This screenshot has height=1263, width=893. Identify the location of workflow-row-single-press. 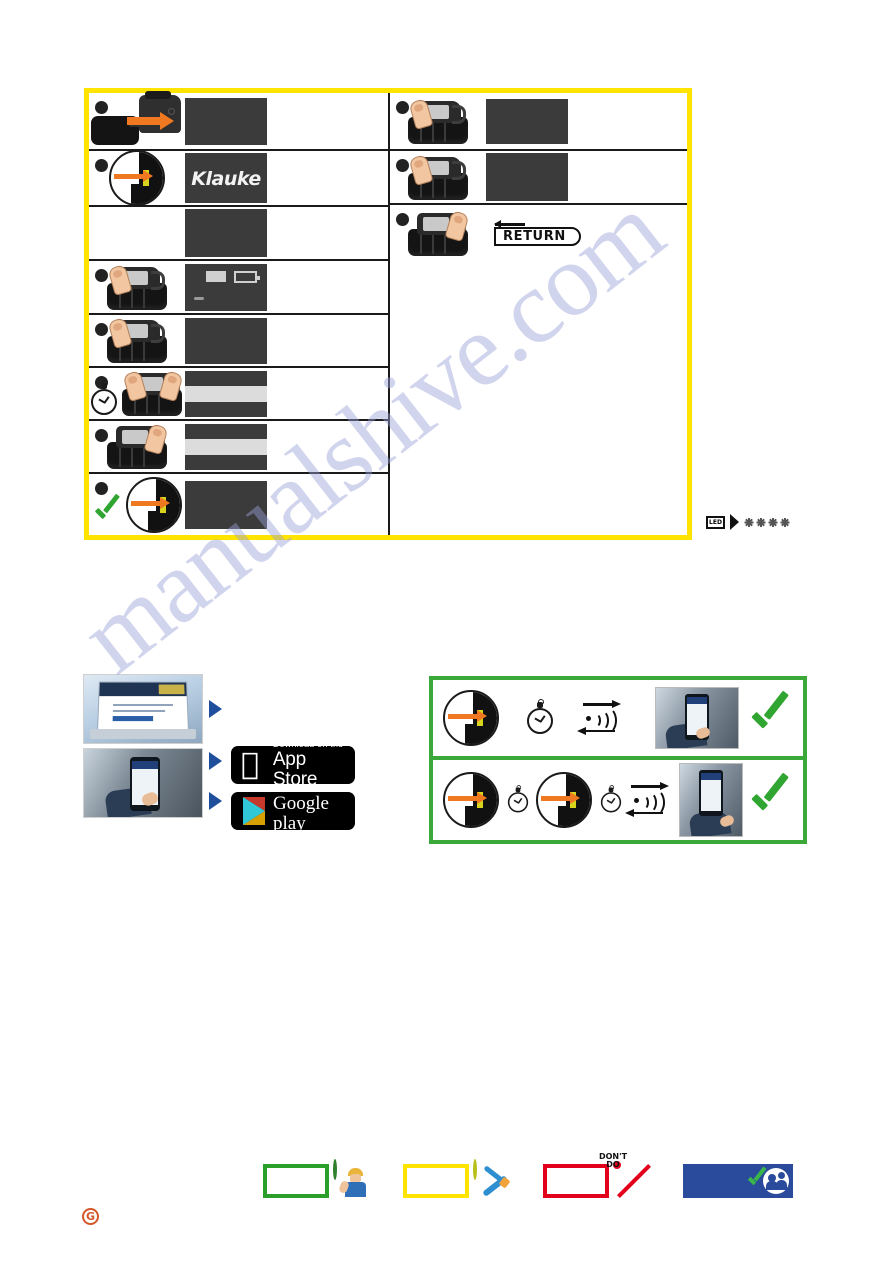
(618, 718).